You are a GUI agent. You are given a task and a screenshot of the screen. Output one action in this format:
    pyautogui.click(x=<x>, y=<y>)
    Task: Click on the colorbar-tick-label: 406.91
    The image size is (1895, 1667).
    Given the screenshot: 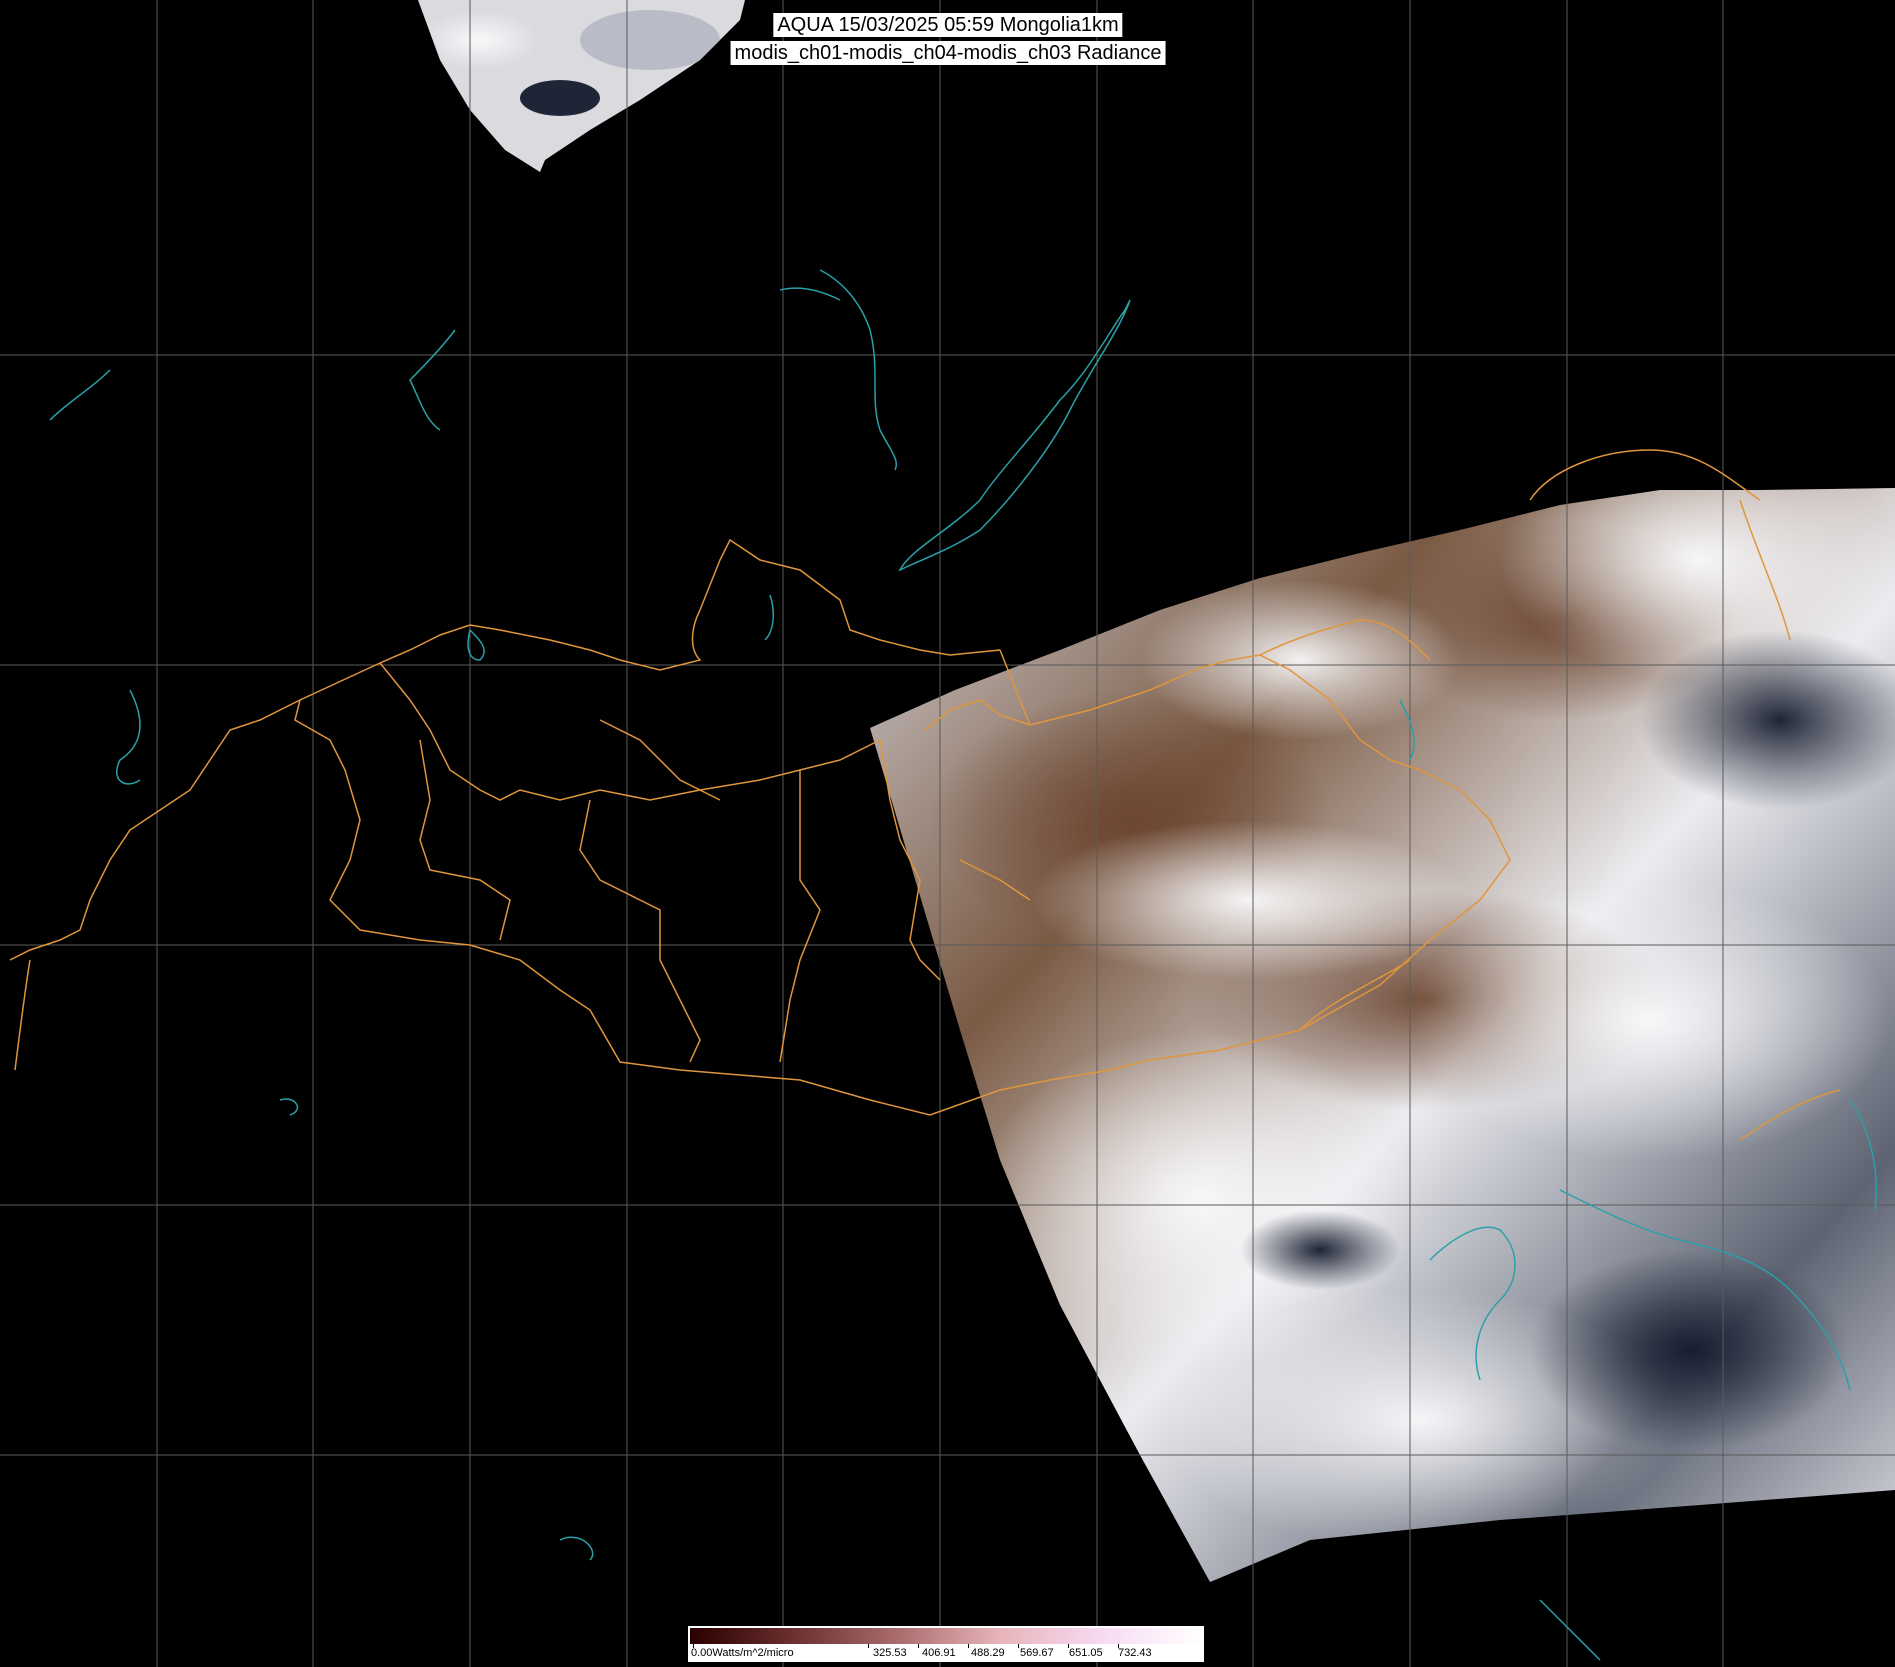 What is the action you would take?
    pyautogui.click(x=939, y=1653)
    